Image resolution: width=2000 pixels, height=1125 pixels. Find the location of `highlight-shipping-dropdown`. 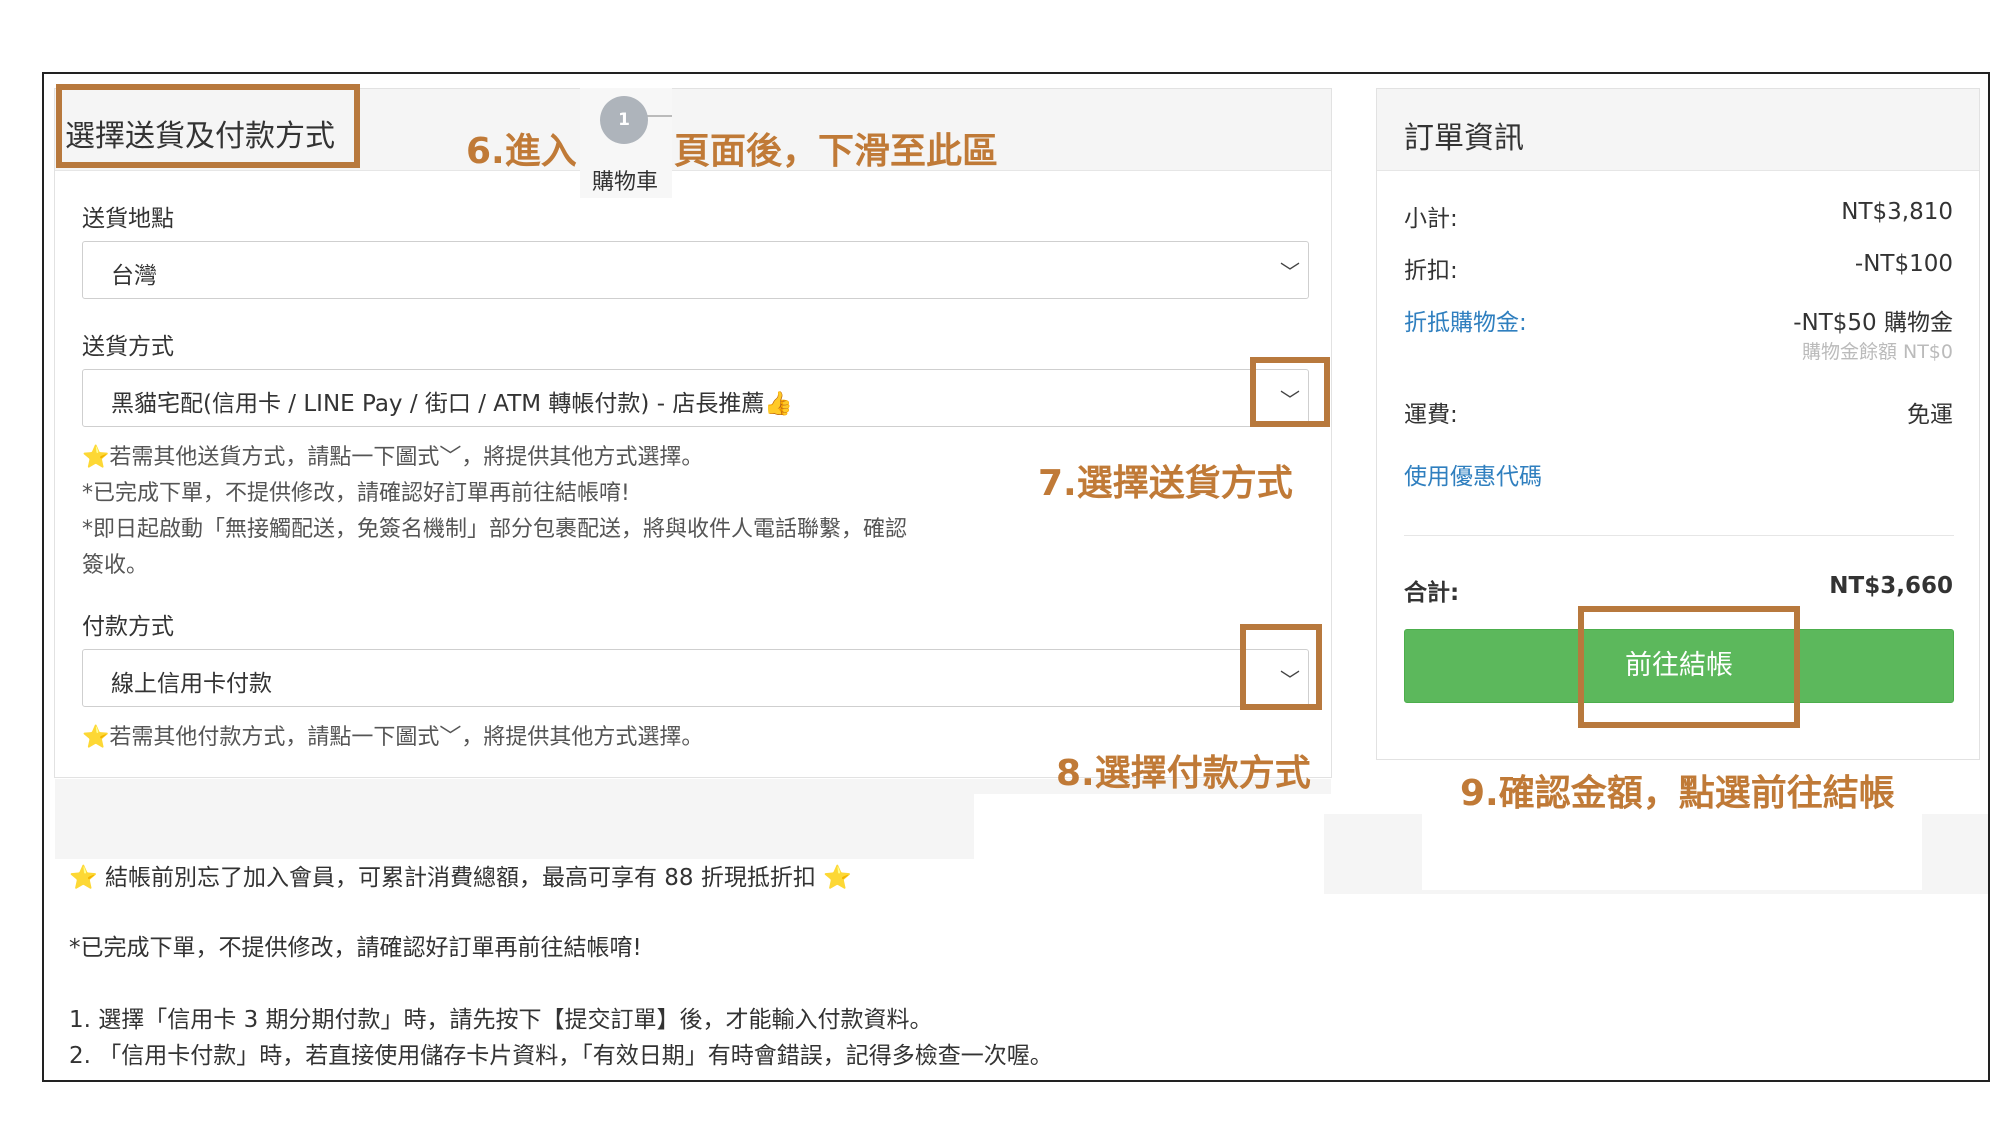

highlight-shipping-dropdown is located at coordinates (1290, 392).